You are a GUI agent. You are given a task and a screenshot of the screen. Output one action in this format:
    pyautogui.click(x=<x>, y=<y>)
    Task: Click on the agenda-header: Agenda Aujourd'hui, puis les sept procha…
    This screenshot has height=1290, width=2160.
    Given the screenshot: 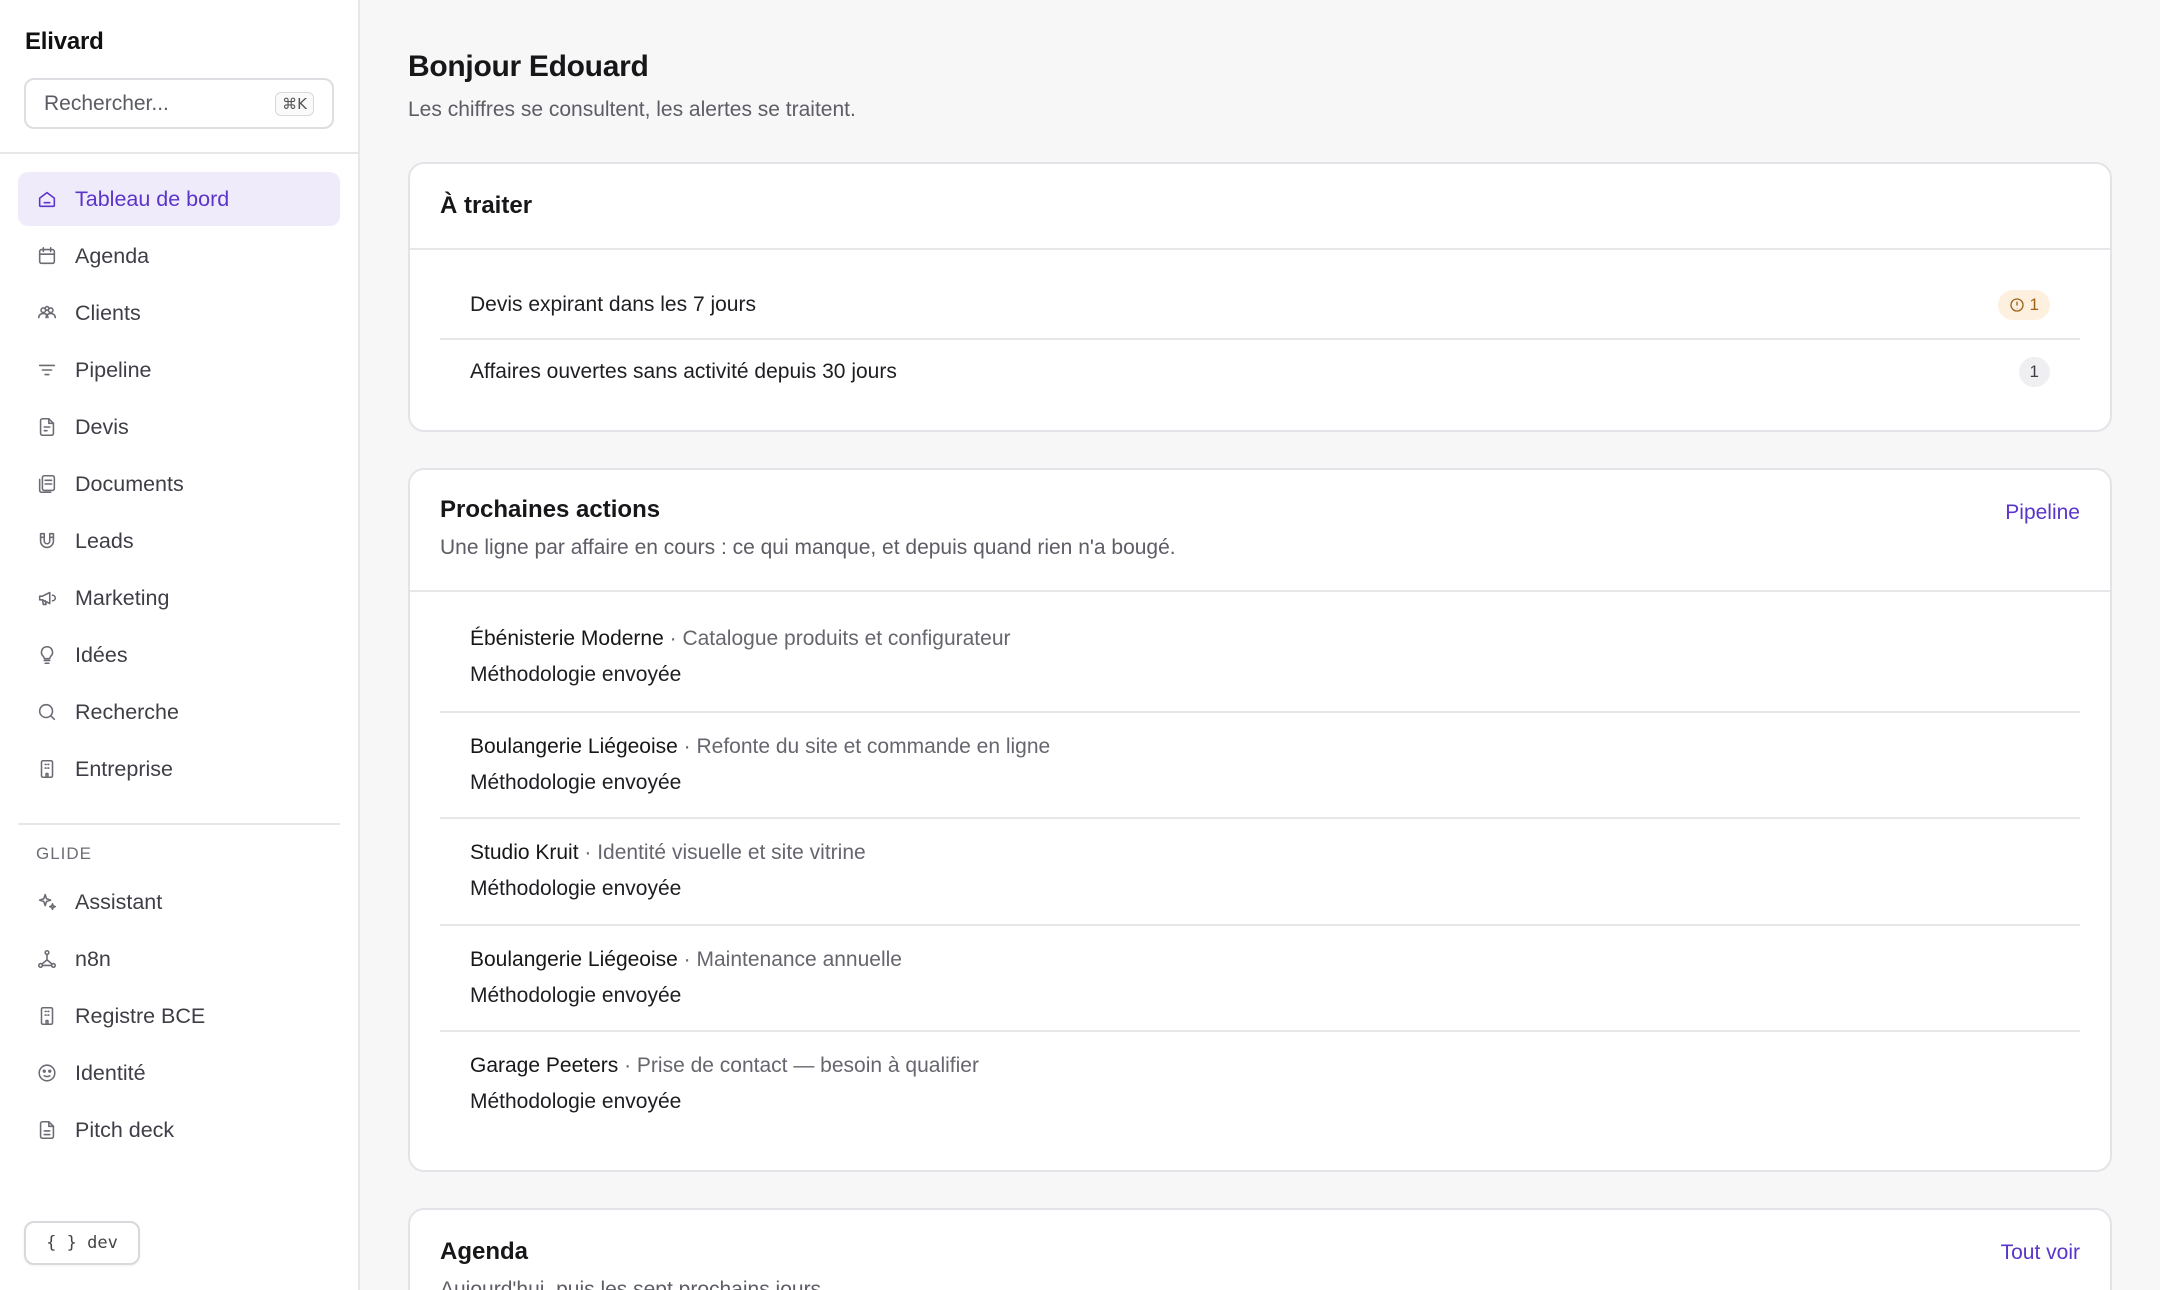 What is the action you would take?
    pyautogui.click(x=1260, y=1250)
    